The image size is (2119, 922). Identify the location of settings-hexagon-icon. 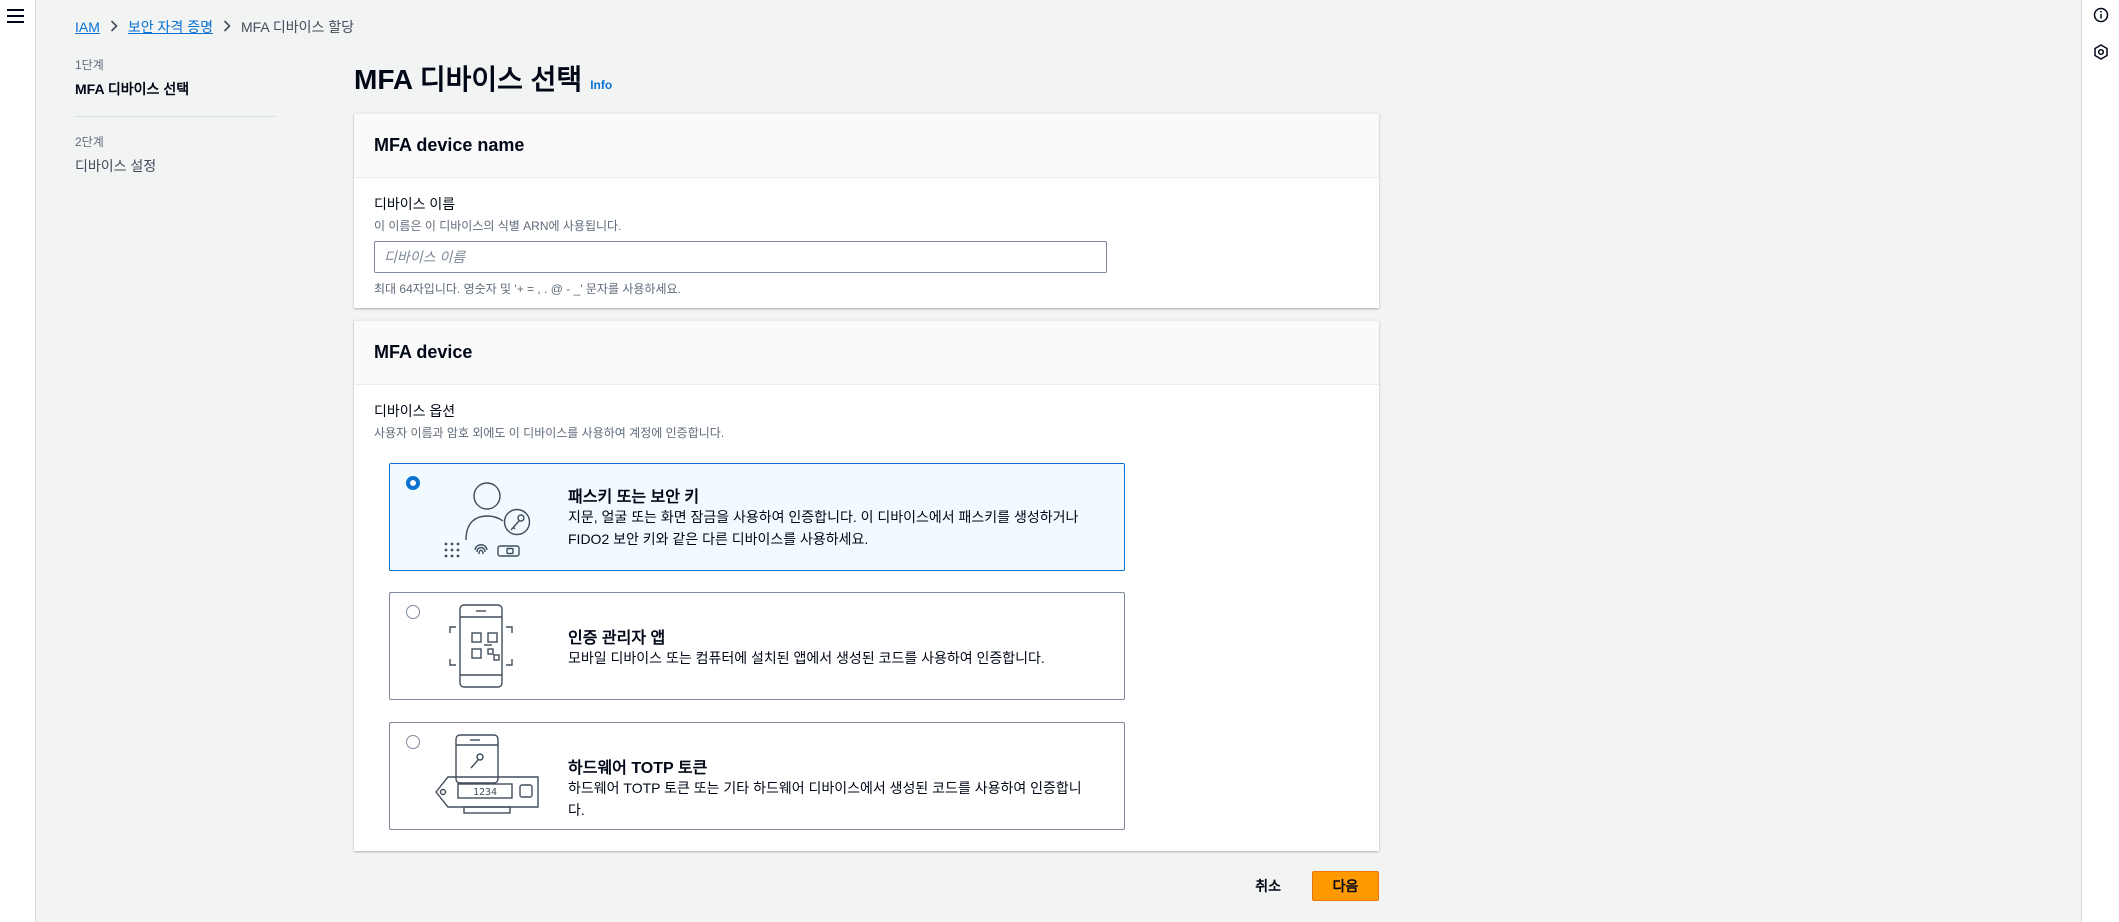
(2101, 52).